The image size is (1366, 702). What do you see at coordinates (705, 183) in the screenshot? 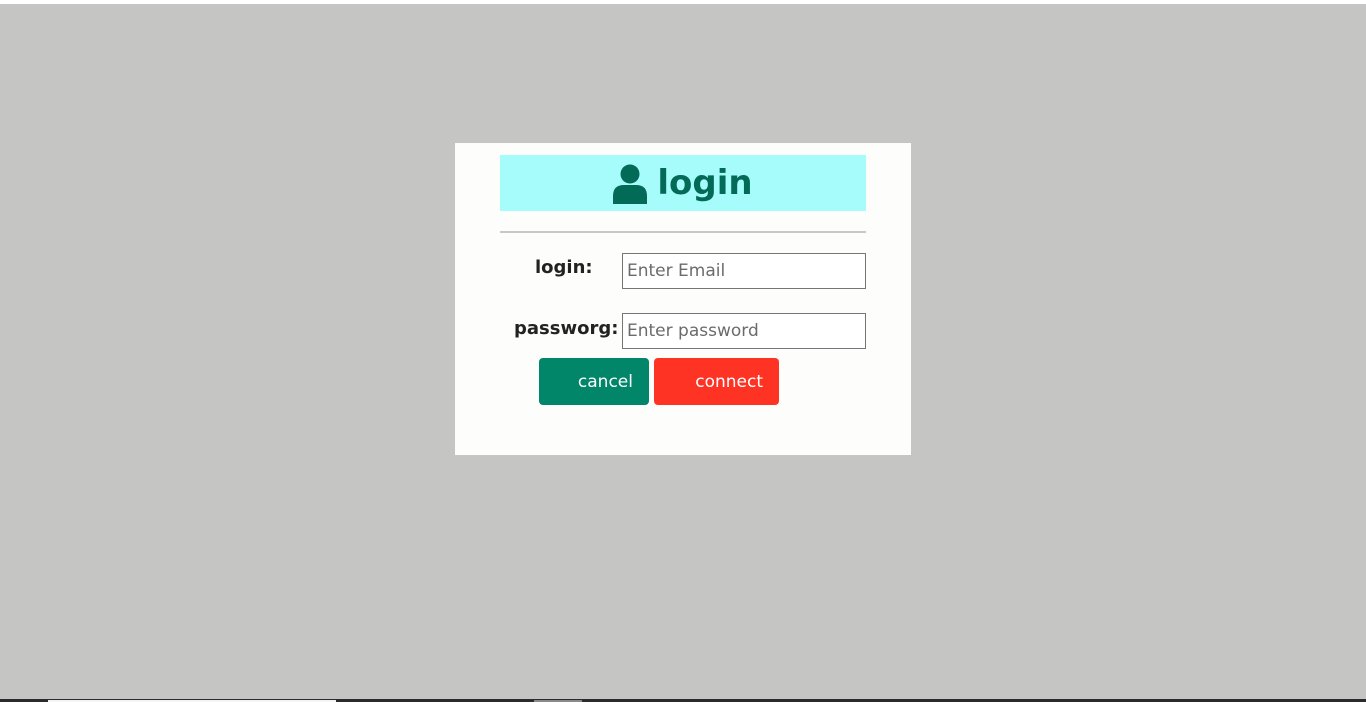
I see `page-title: login` at bounding box center [705, 183].